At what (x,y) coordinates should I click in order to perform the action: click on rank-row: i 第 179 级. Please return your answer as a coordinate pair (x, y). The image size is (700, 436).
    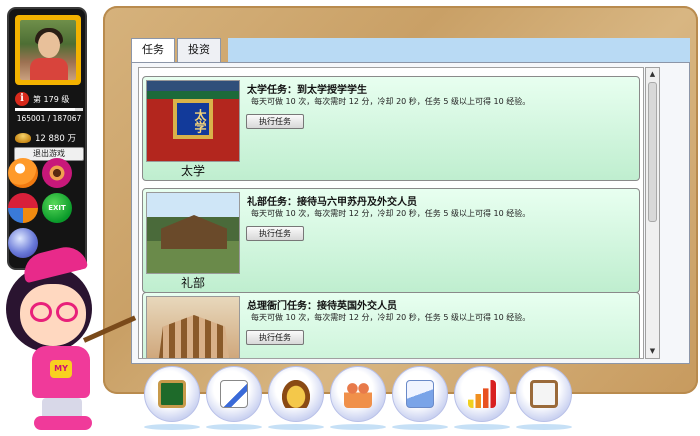
    Looking at the image, I should click on (50, 99).